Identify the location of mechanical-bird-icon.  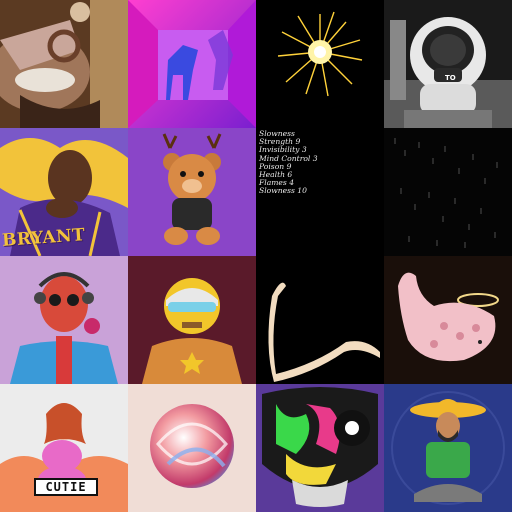
(64, 64).